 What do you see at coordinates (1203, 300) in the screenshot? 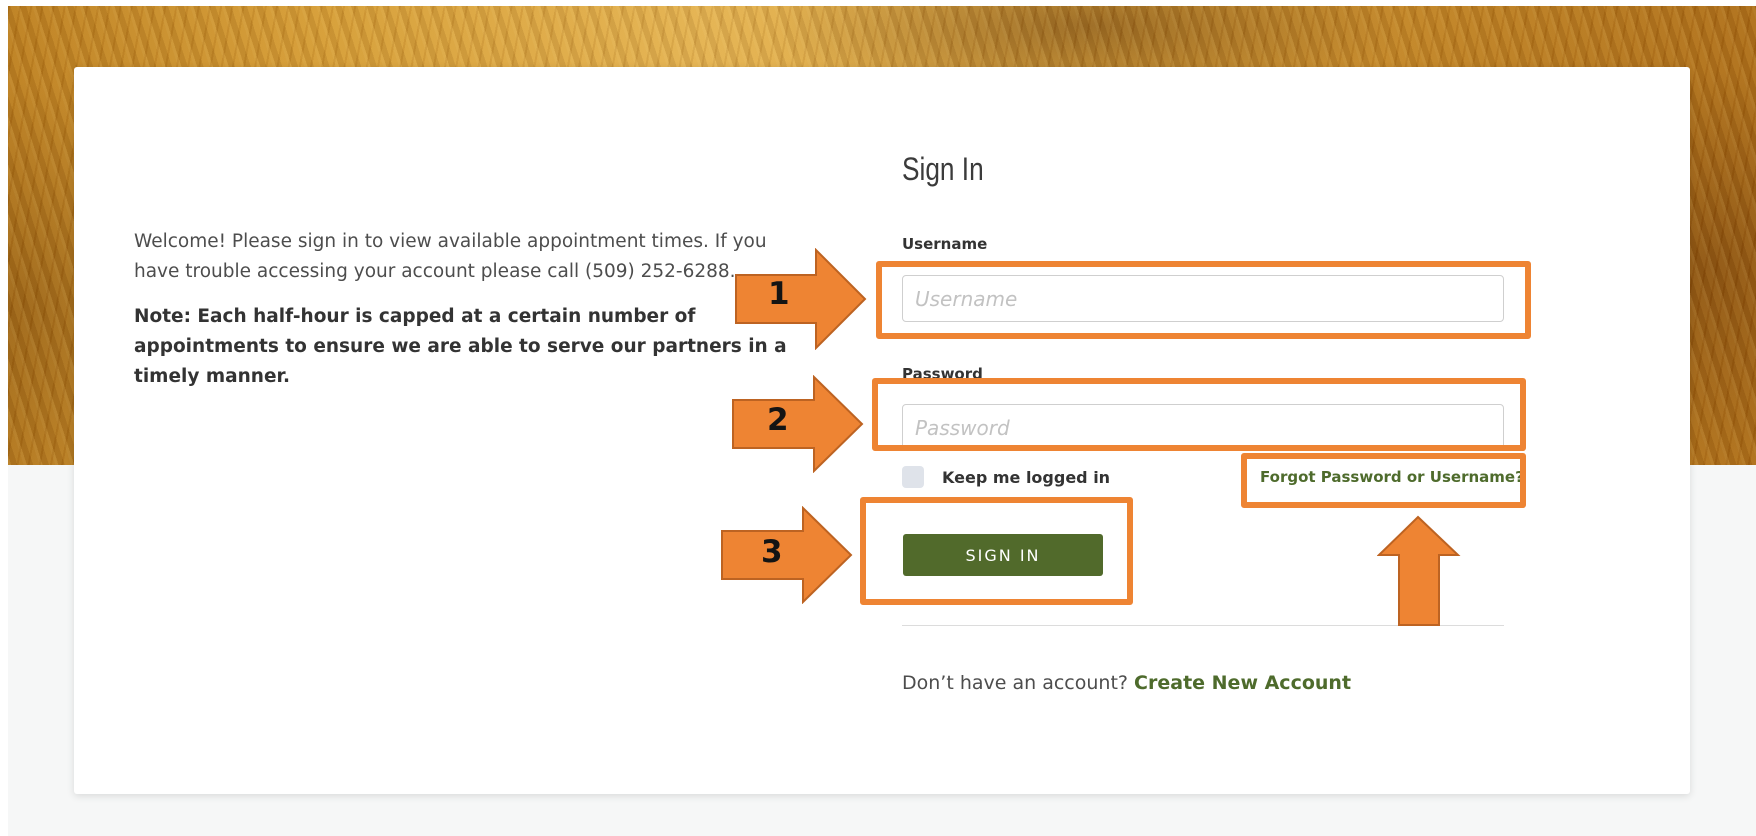
I see `annotation-box-username` at bounding box center [1203, 300].